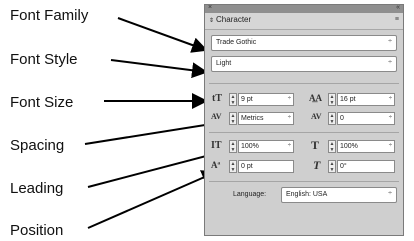 This screenshot has height=241, width=414. Describe the element at coordinates (217, 98) in the screenshot. I see `font-size-icon: tT` at that location.